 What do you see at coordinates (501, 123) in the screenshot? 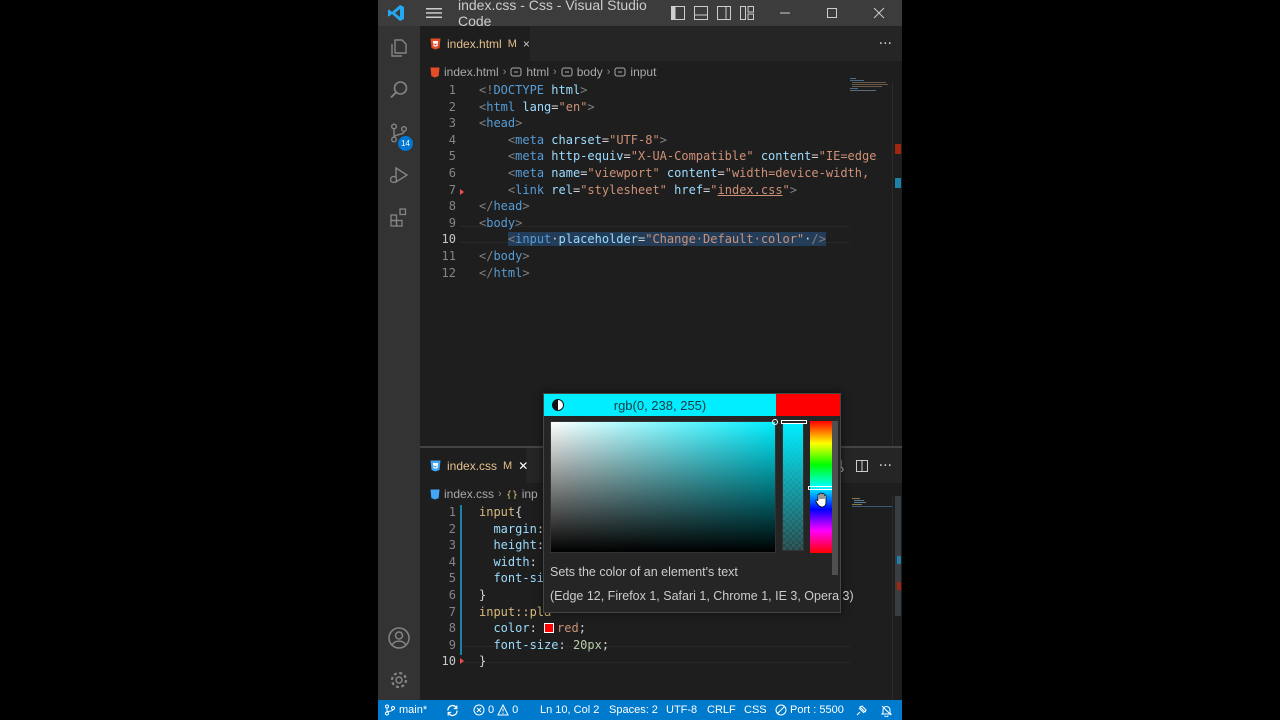
I see `code-token: head` at bounding box center [501, 123].